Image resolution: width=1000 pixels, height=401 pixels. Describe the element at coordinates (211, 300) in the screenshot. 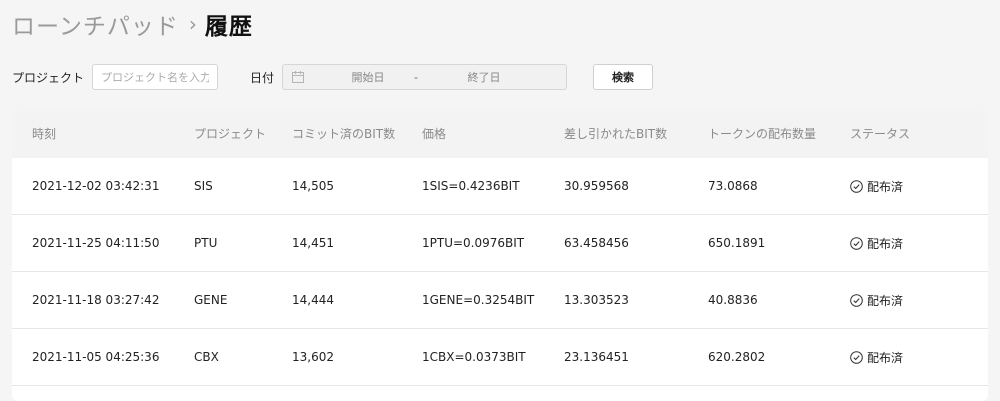

I see `cell-project: GENE` at that location.